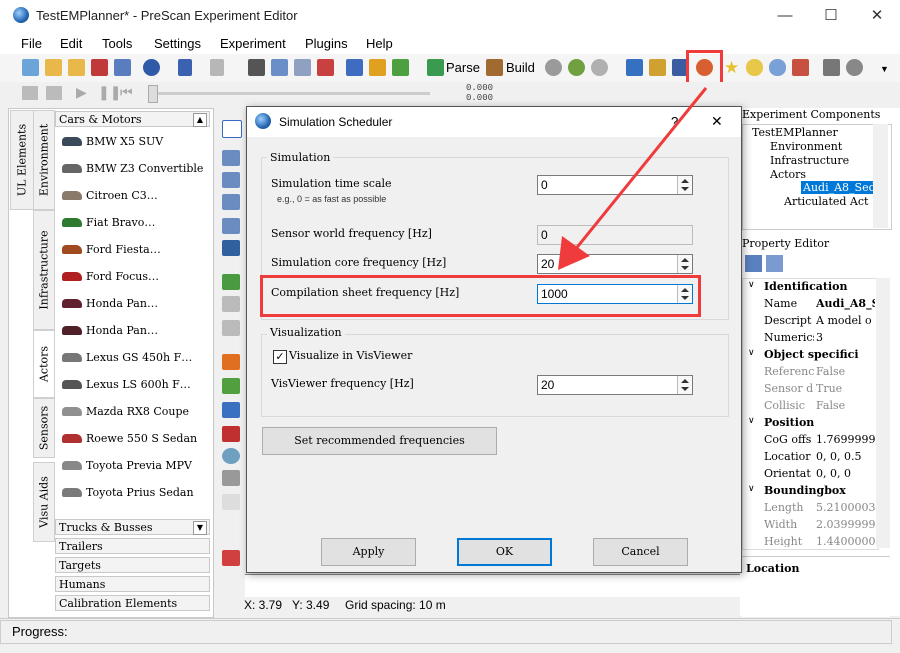 This screenshot has height=653, width=900. What do you see at coordinates (200, 528) in the screenshot?
I see `expand-arrow-icon: ▼` at bounding box center [200, 528].